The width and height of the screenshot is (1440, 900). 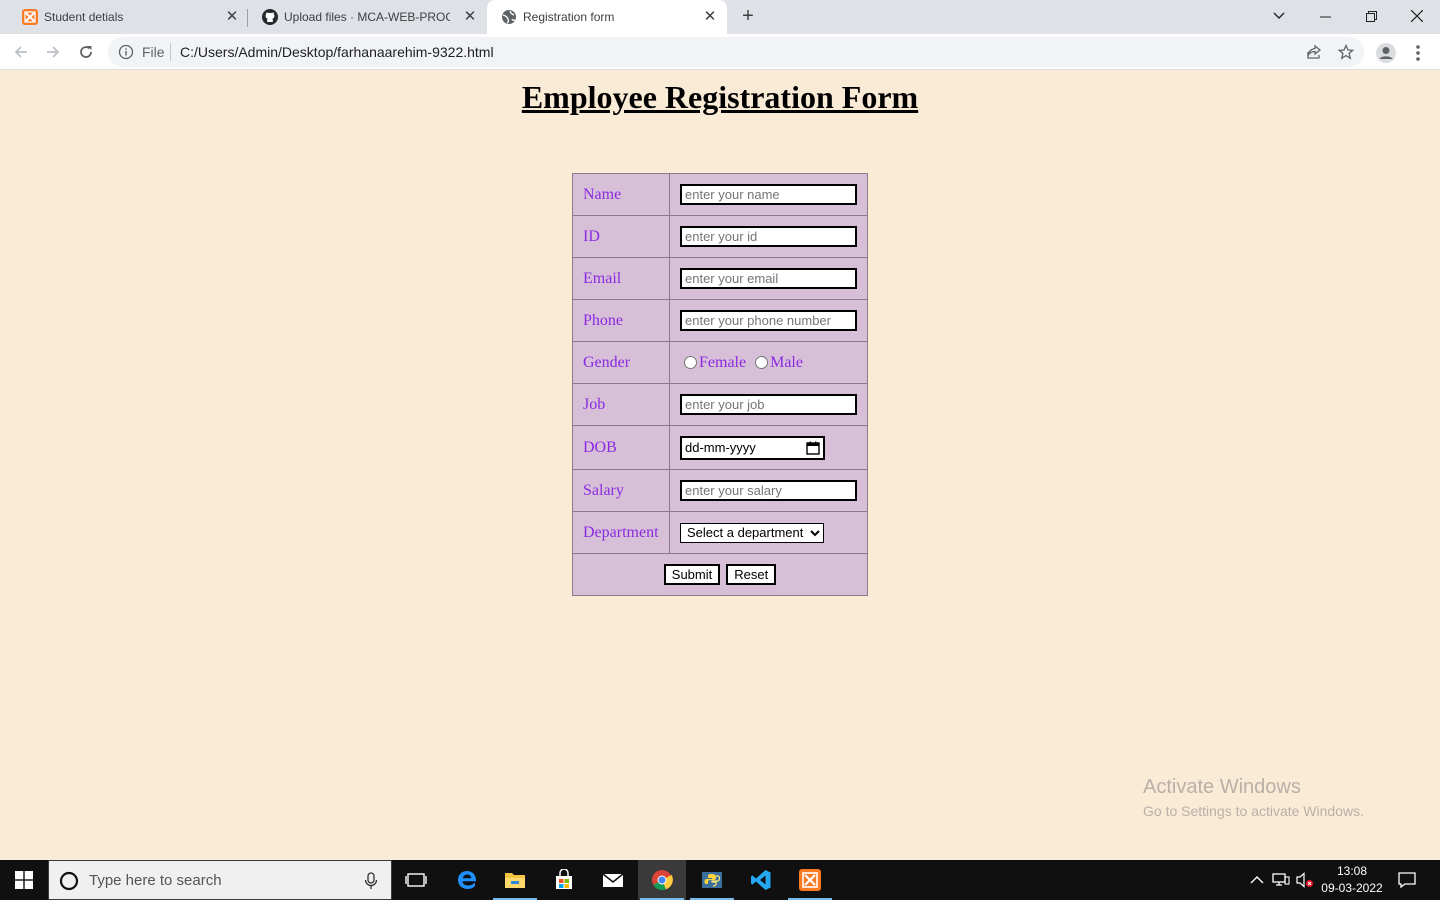 I want to click on form-row-id: ID, so click(x=720, y=236).